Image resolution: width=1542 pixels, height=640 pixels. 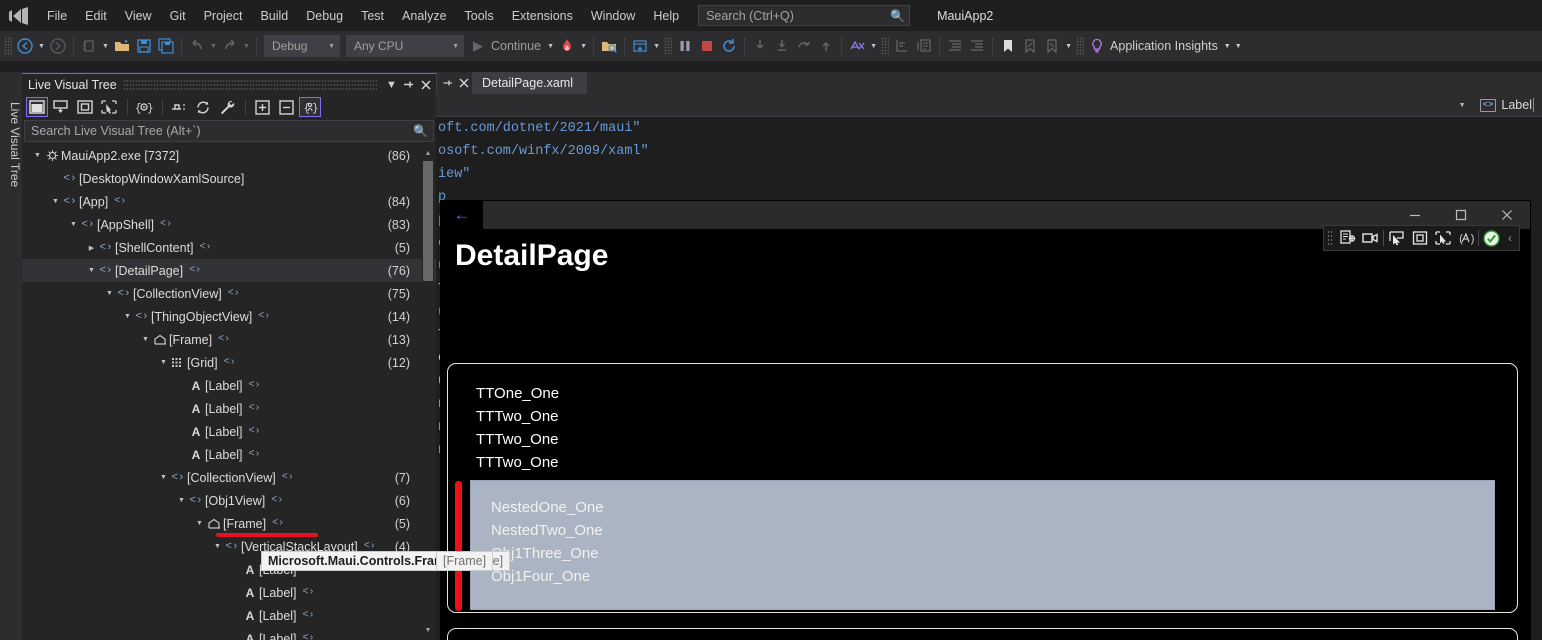 What do you see at coordinates (1238, 46) in the screenshot?
I see `toolbar-overflow-button: ▼` at bounding box center [1238, 46].